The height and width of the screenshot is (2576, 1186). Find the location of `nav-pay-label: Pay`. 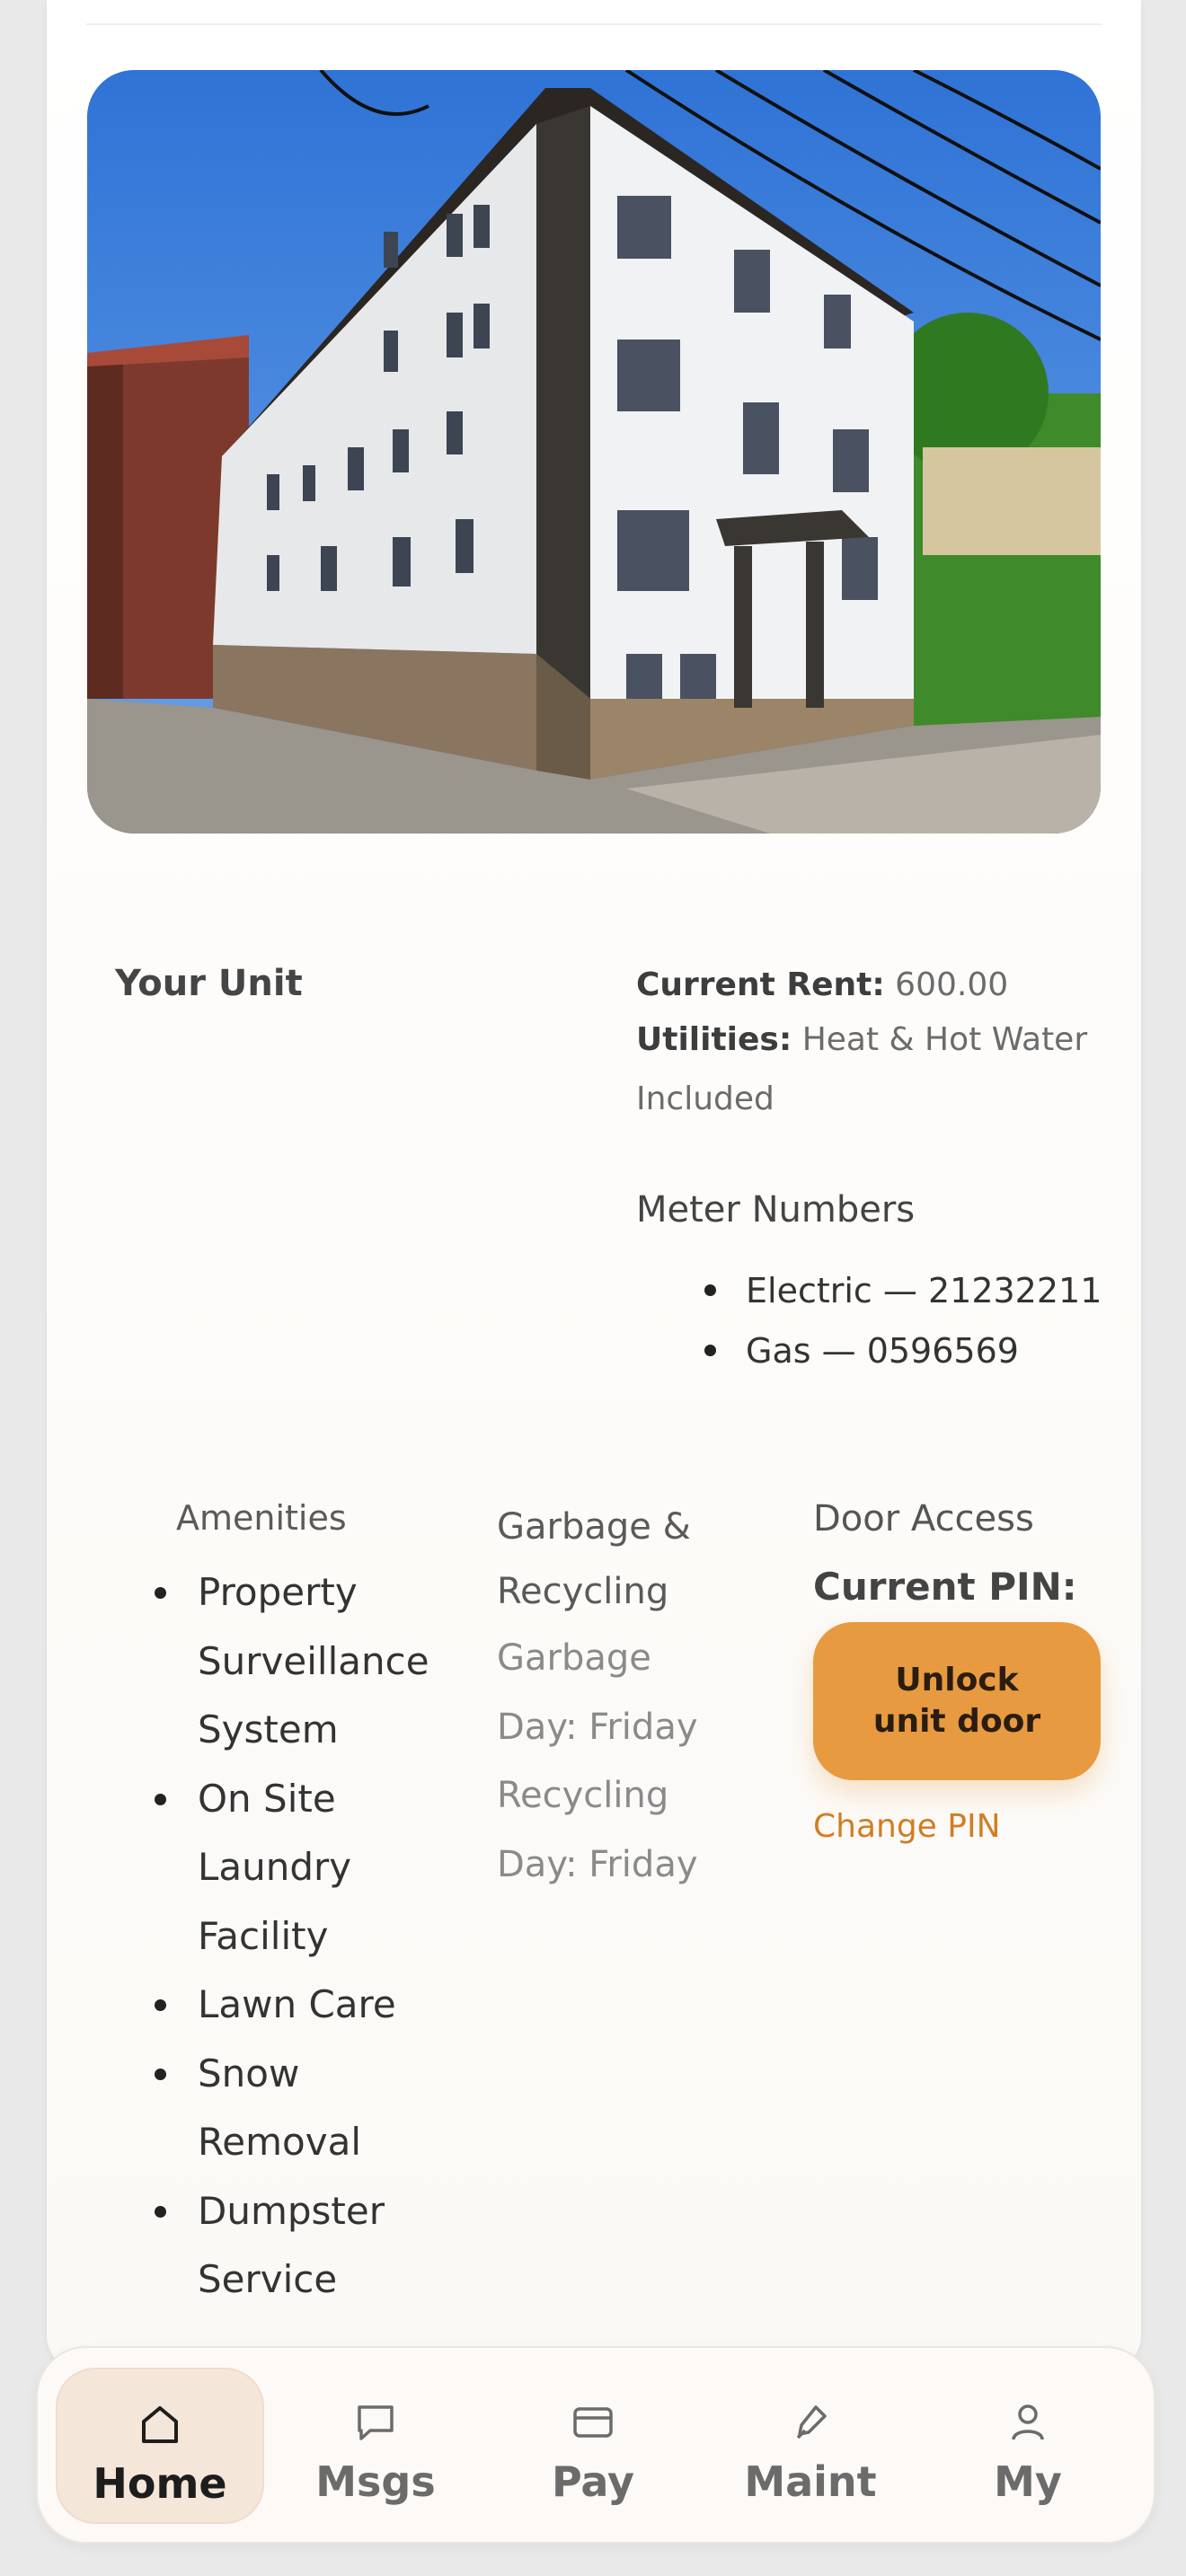

nav-pay-label: Pay is located at coordinates (593, 2481).